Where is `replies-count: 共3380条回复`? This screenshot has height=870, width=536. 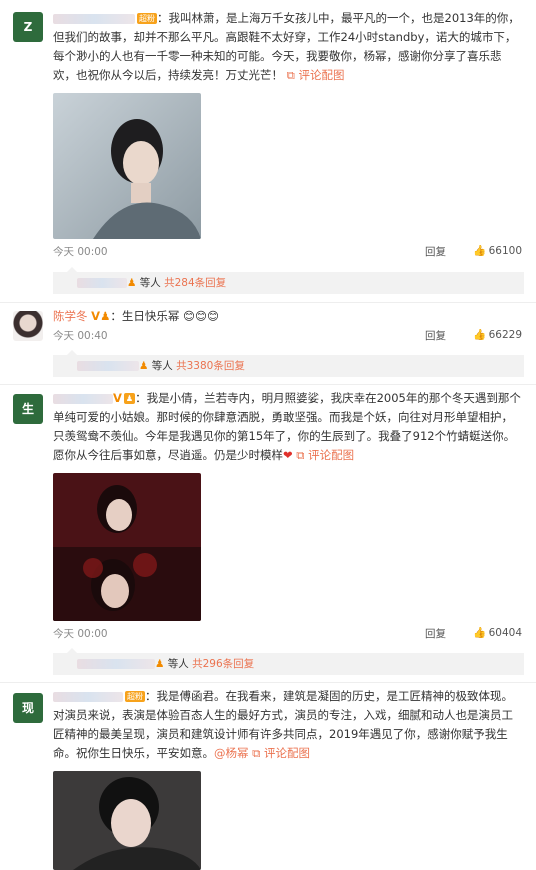
replies-count: 共3380条回复 is located at coordinates (210, 366).